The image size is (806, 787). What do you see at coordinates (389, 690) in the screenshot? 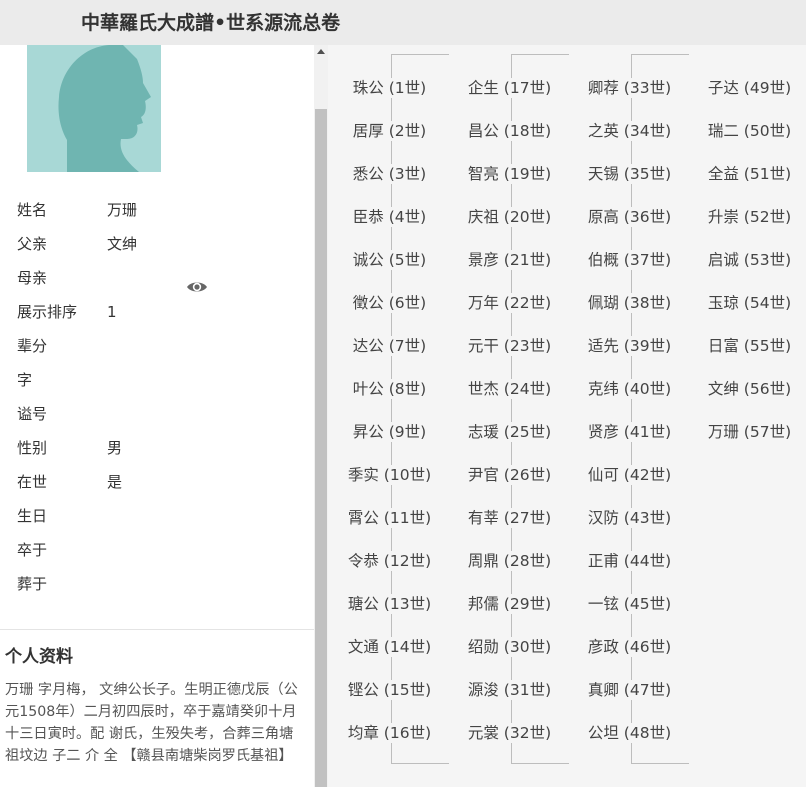
I see `generation-link: 铿公 (15世)` at bounding box center [389, 690].